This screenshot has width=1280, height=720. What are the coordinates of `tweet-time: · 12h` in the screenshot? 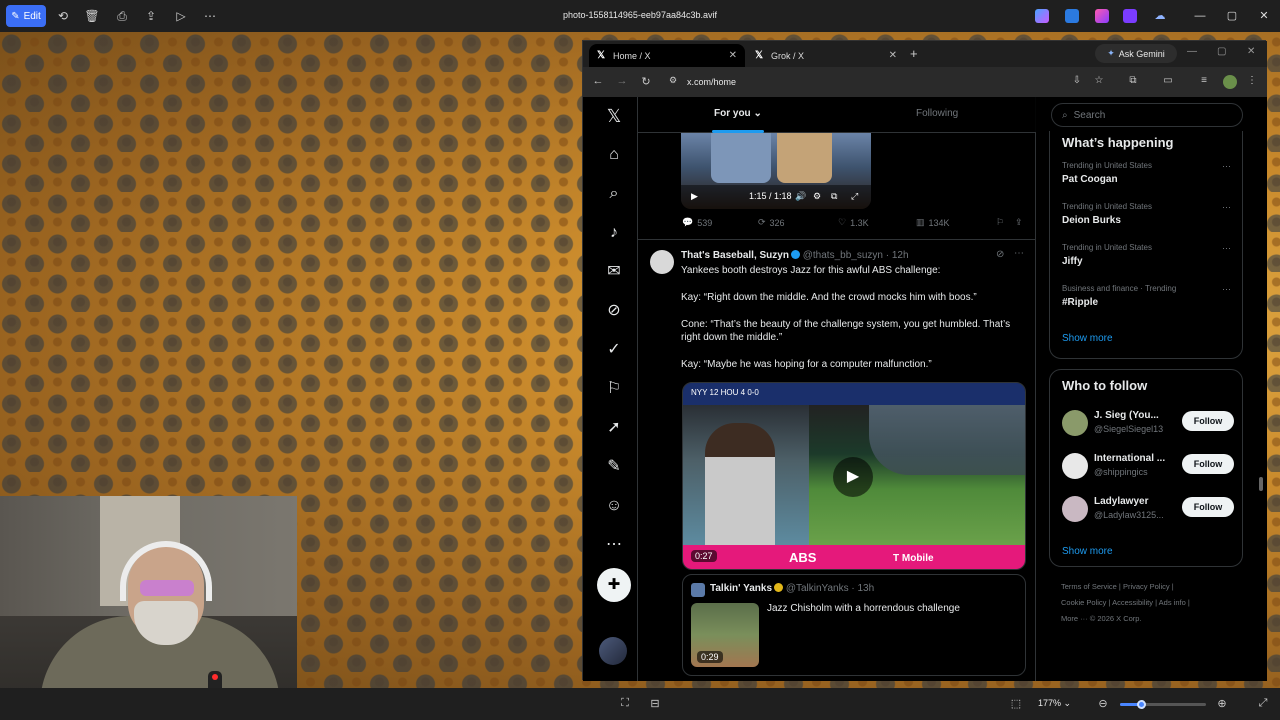 It's located at (897, 255).